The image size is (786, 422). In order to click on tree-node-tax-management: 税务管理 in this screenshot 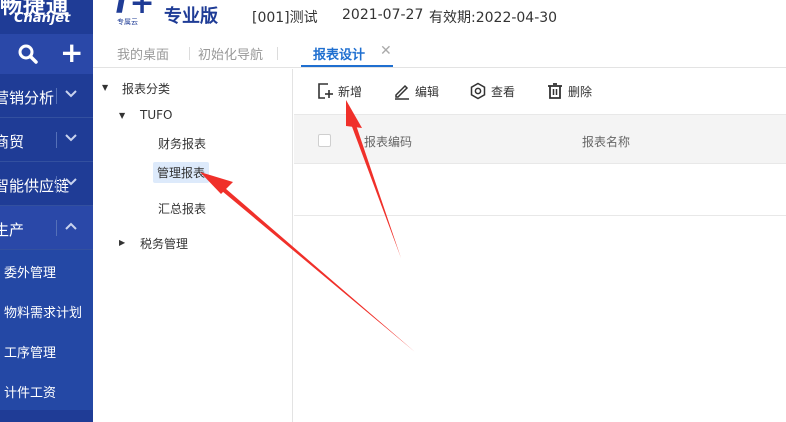, I will do `click(164, 243)`.